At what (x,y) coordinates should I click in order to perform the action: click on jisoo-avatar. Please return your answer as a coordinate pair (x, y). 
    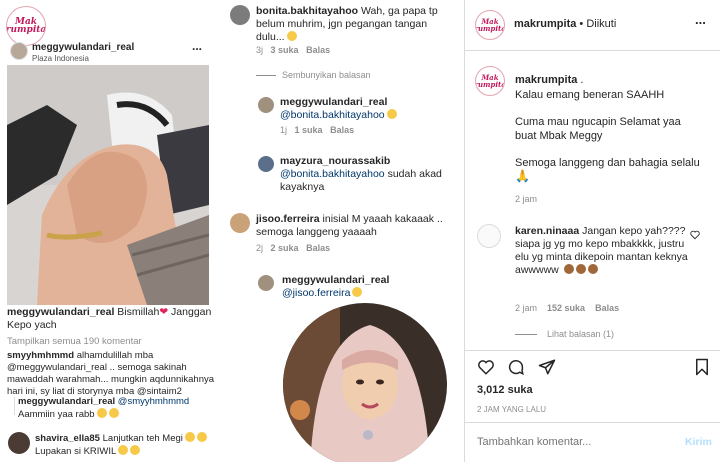
    Looking at the image, I should click on (240, 223).